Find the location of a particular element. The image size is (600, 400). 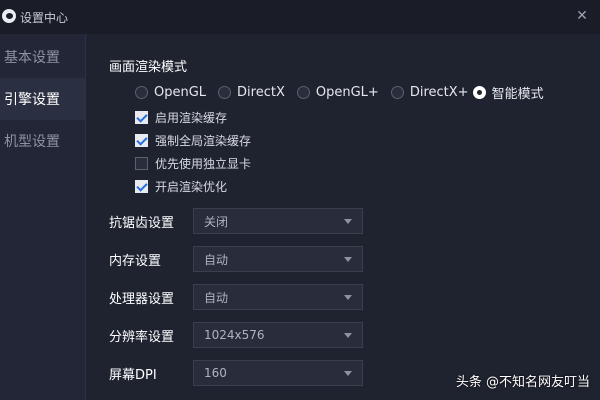

sidebar-item-engine: 引擎设置 is located at coordinates (42, 99).